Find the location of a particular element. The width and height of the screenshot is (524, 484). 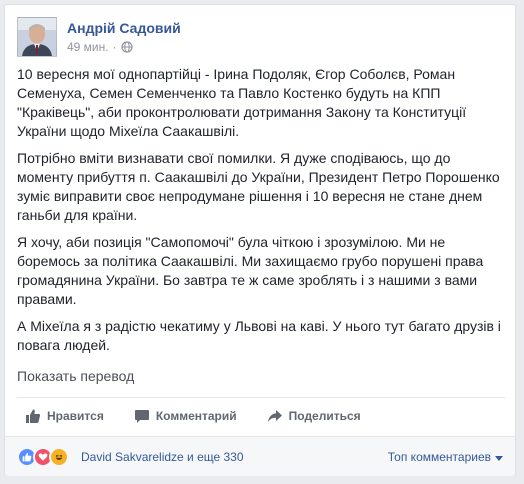

comment-sort-label: Топ комментариев is located at coordinates (439, 457).